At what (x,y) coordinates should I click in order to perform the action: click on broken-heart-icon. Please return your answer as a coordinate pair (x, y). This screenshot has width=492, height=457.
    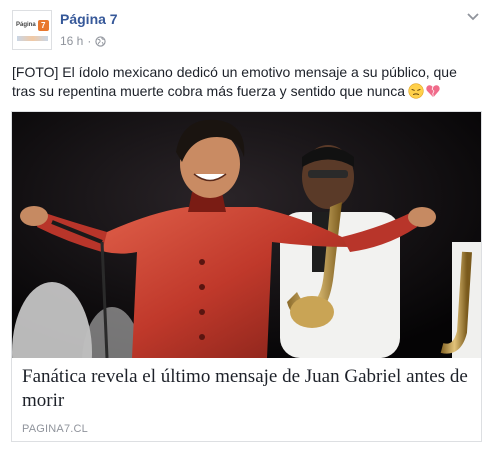
    Looking at the image, I should click on (433, 91).